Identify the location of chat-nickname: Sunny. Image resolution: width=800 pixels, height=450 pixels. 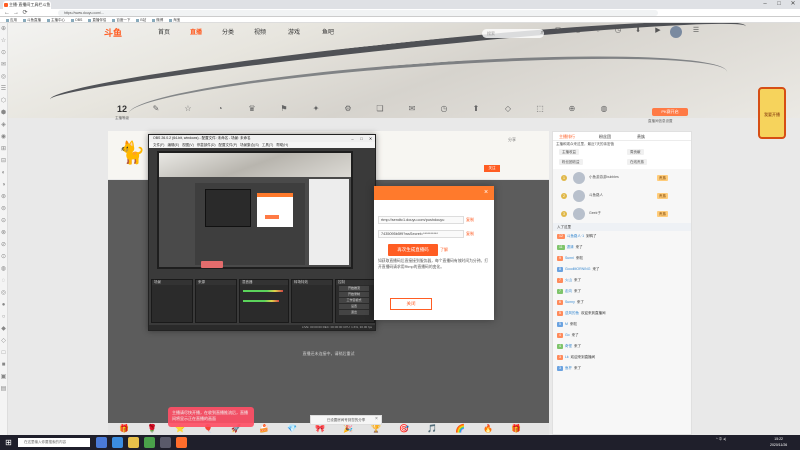
(570, 302).